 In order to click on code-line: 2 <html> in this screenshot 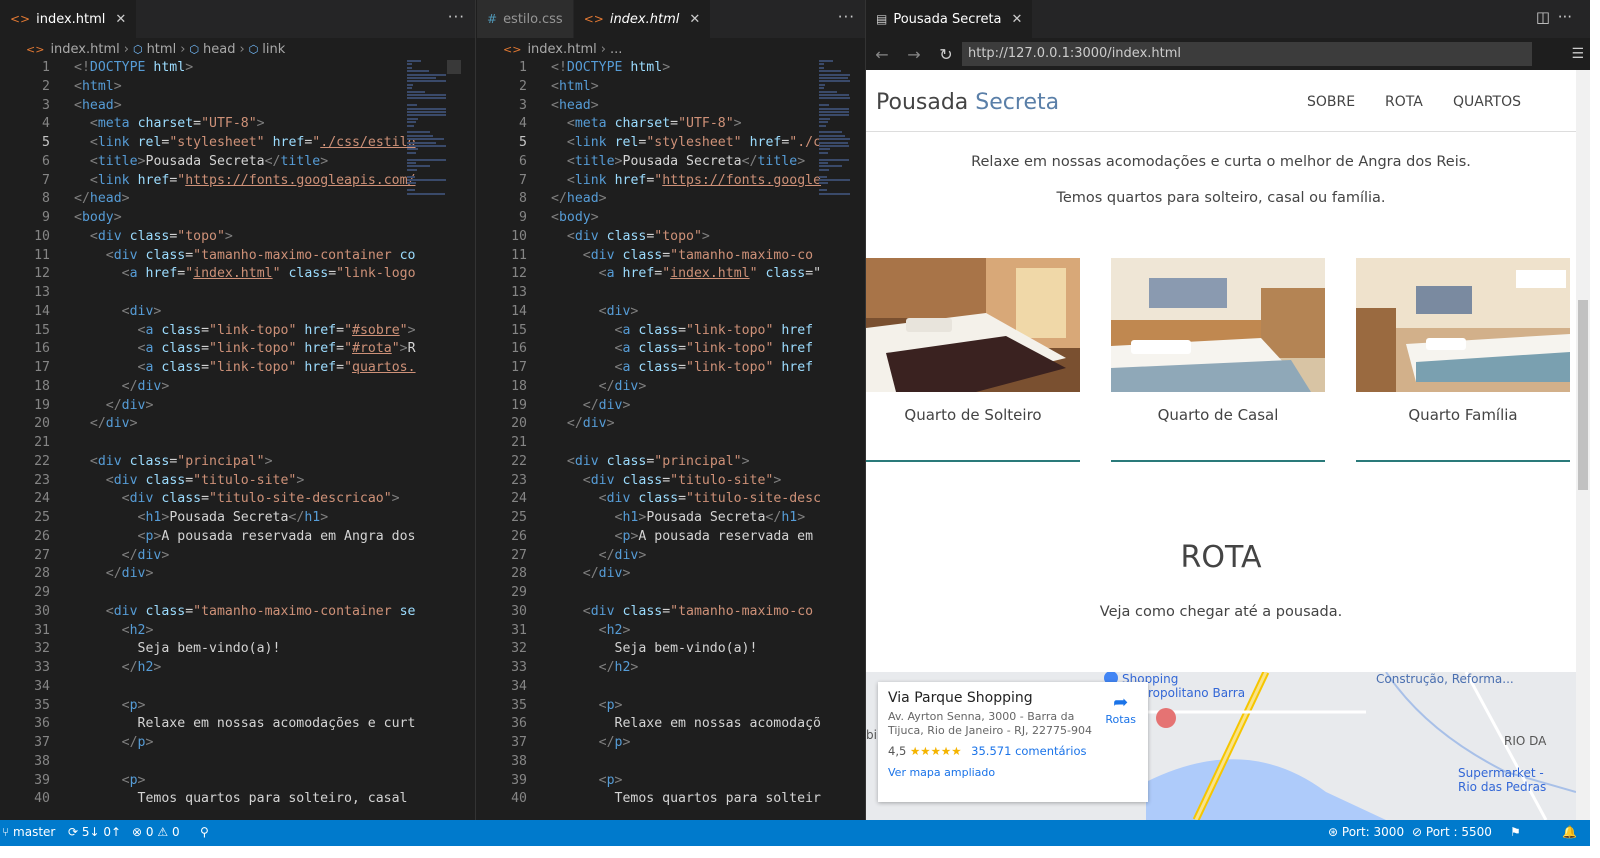, I will do `click(237, 86)`.